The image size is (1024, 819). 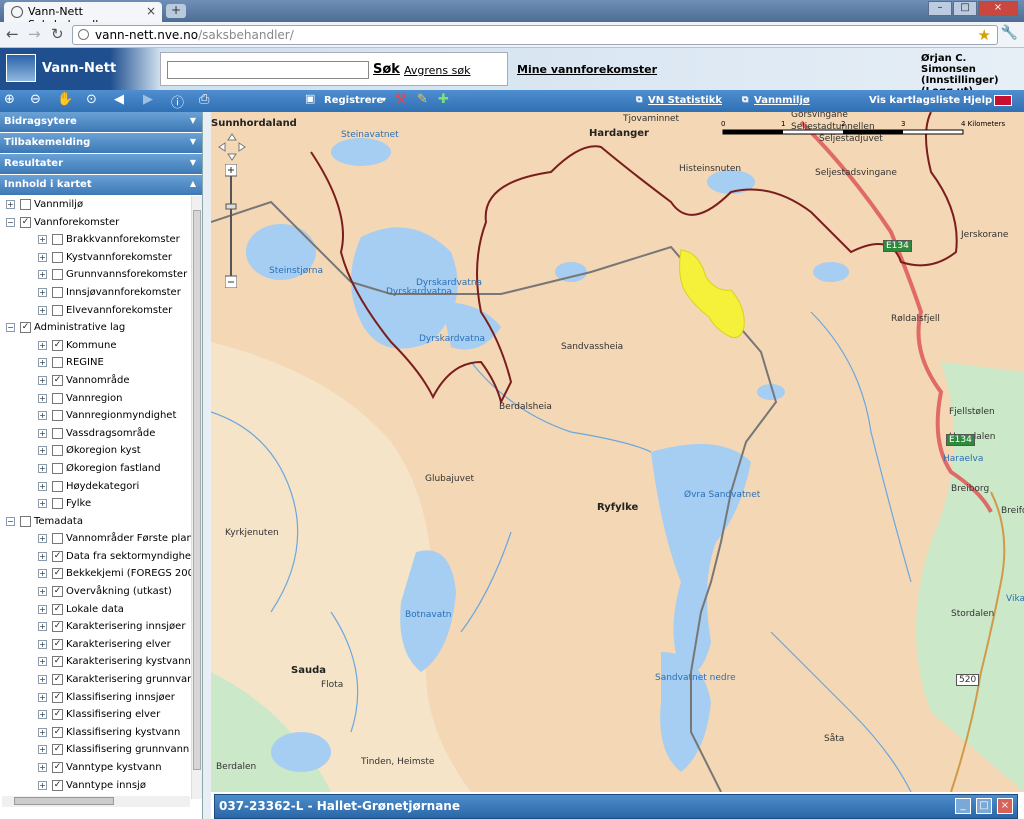 I want to click on register-dropdown-icon: ▾, so click(x=384, y=99).